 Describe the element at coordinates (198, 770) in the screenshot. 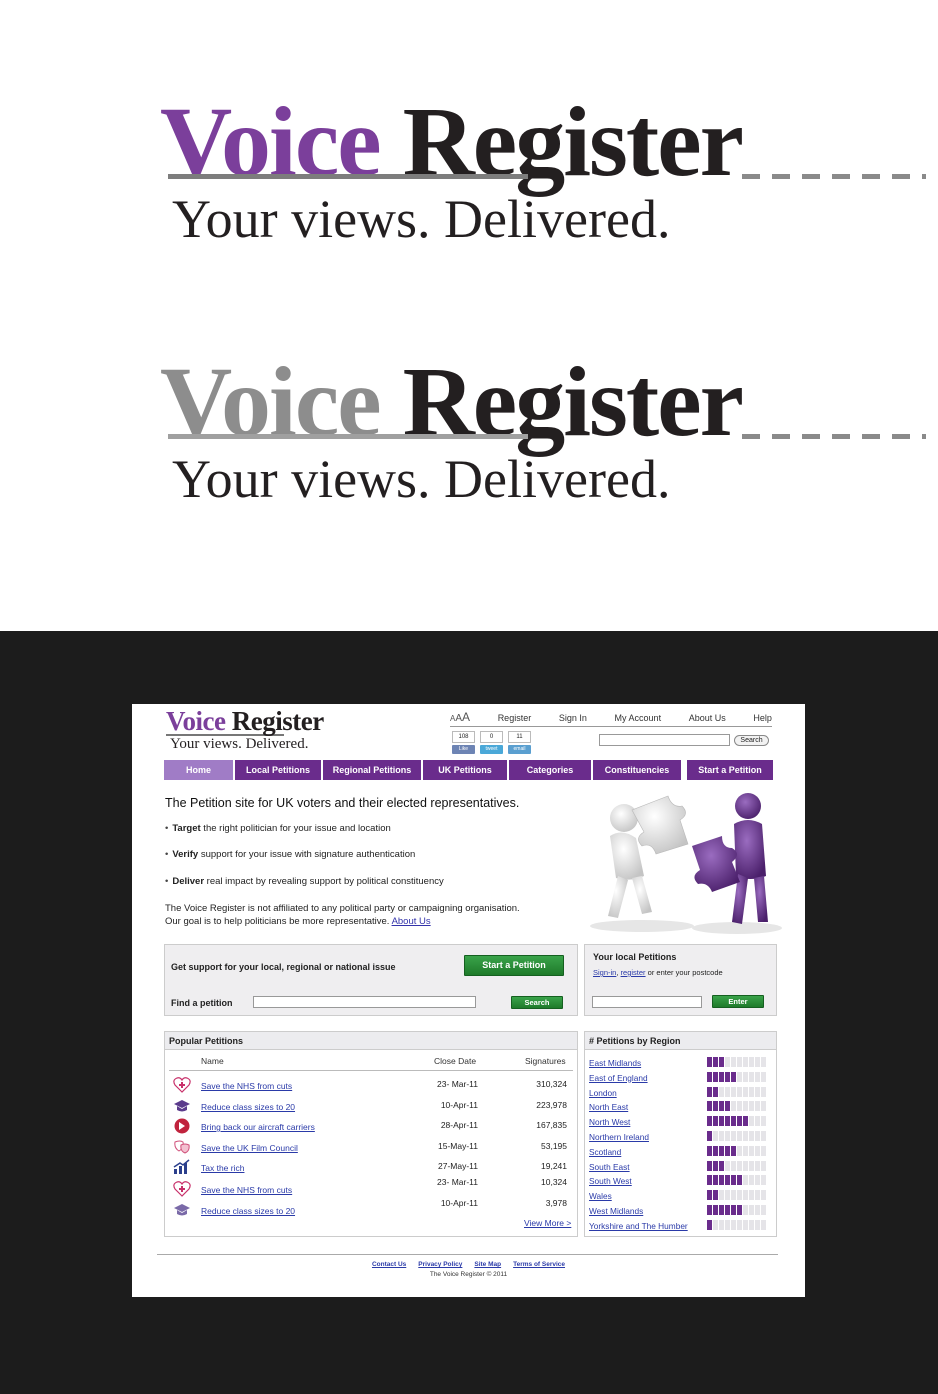

I see `nav-tab-home: Home` at that location.